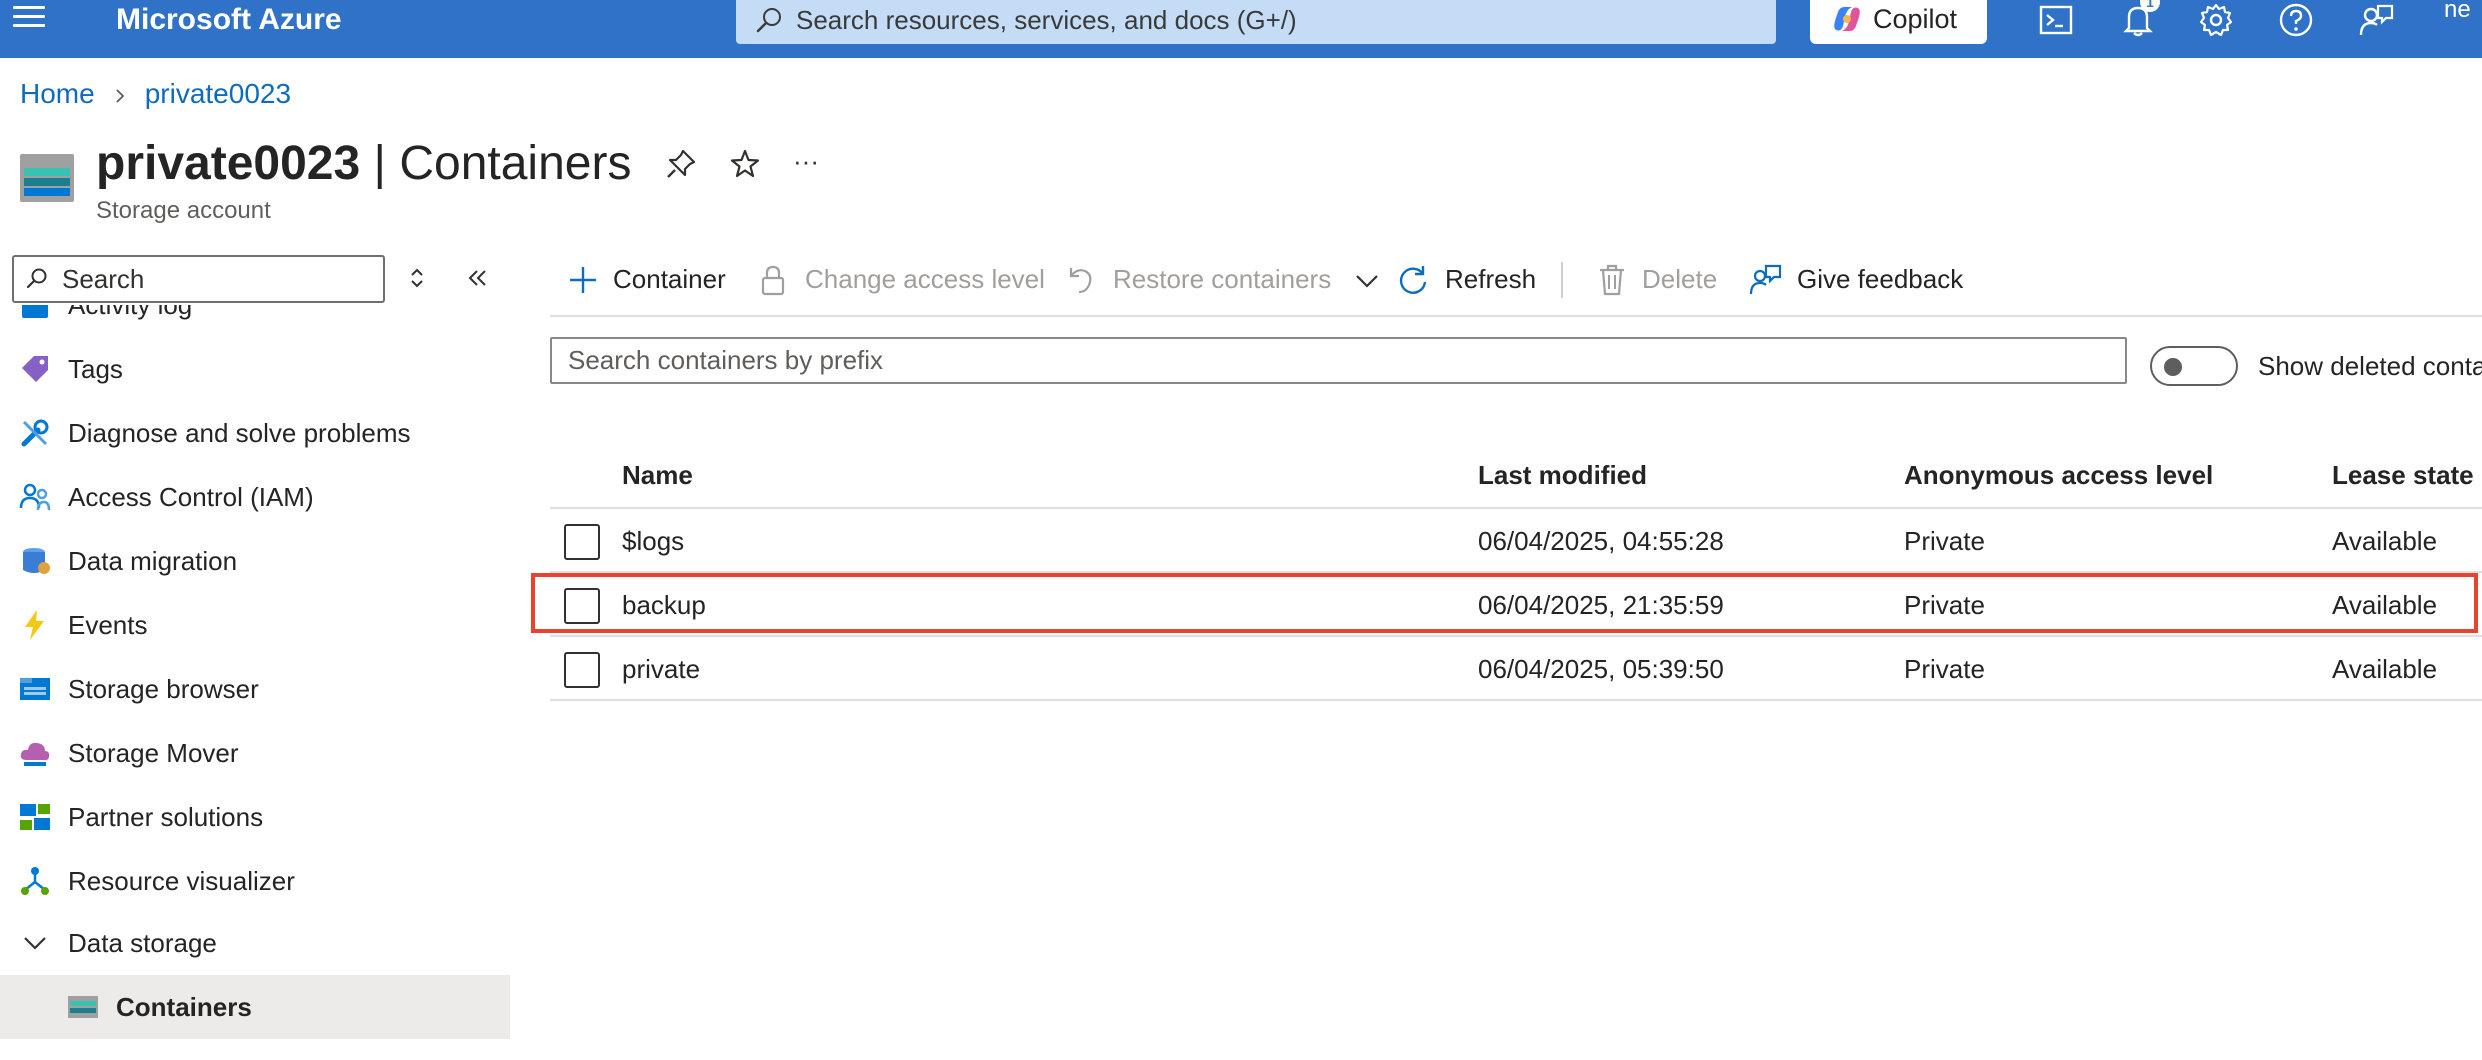 This screenshot has height=1060, width=2482. I want to click on last-modified-cell: 06/04/2025, 04:55:28, so click(1601, 541).